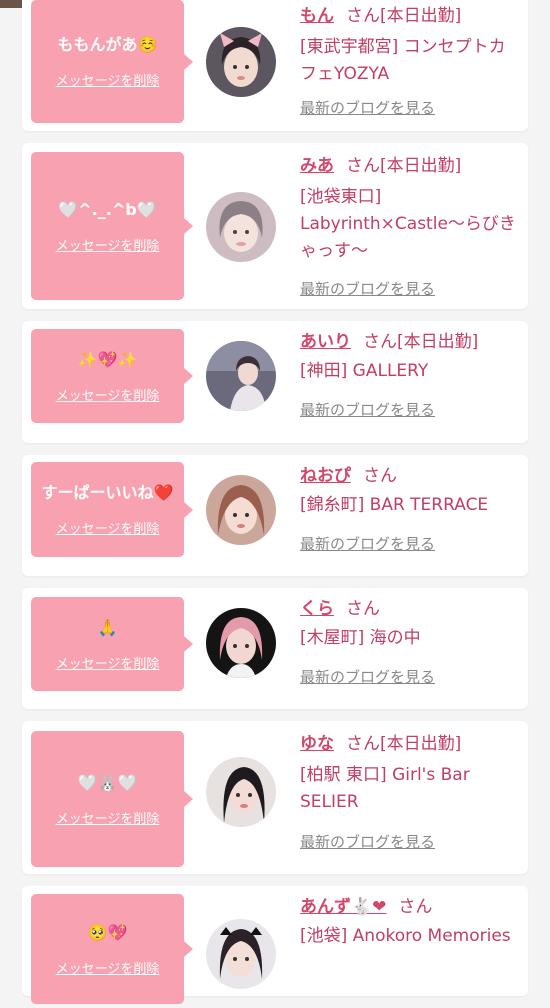  Describe the element at coordinates (385, 788) in the screenshot. I see `shop-name: [柏駅 東口] Girl's Bar SELIER` at that location.